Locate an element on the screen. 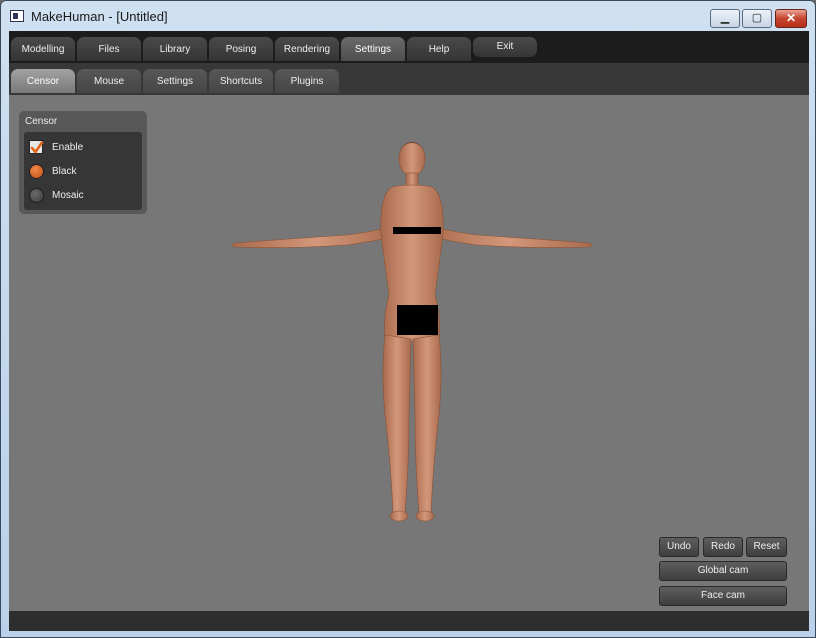  subtab-censor: Censor is located at coordinates (43, 81).